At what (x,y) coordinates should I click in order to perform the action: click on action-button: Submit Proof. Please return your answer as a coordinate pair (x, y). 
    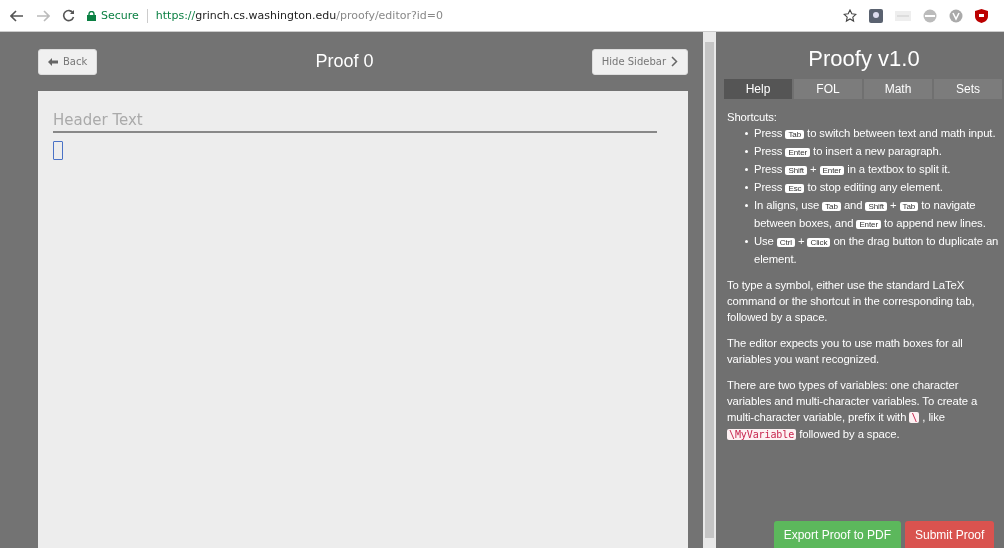
    Looking at the image, I should click on (950, 534).